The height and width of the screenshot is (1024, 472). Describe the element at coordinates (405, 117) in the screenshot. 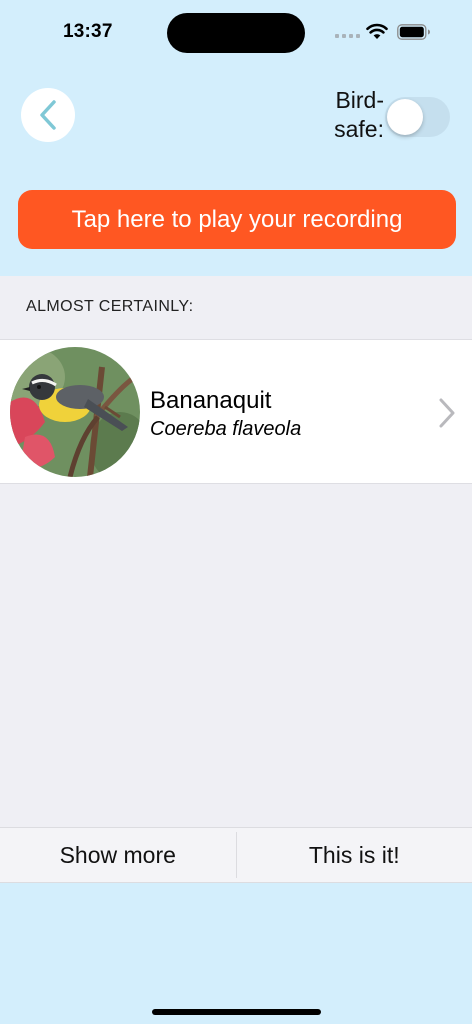

I see `toggle-knob` at that location.